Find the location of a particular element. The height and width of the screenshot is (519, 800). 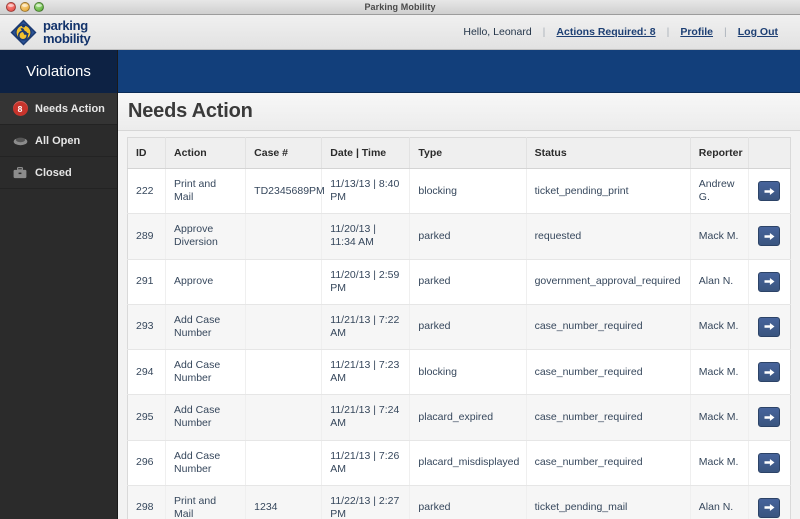

sidebar-item-closed: Closed is located at coordinates (58, 173).